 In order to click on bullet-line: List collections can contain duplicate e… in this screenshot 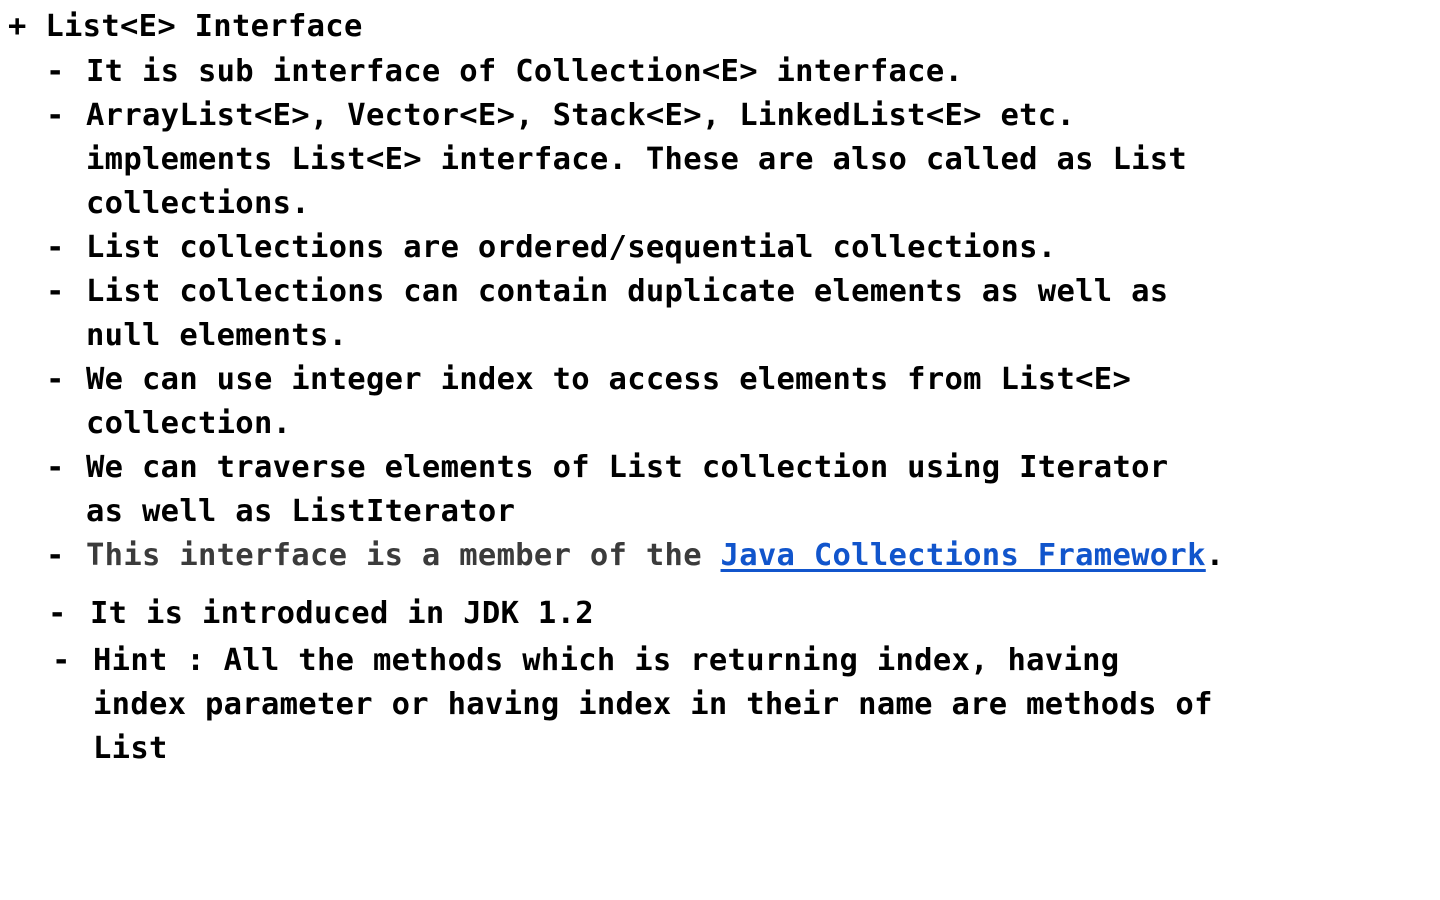, I will do `click(627, 291)`.